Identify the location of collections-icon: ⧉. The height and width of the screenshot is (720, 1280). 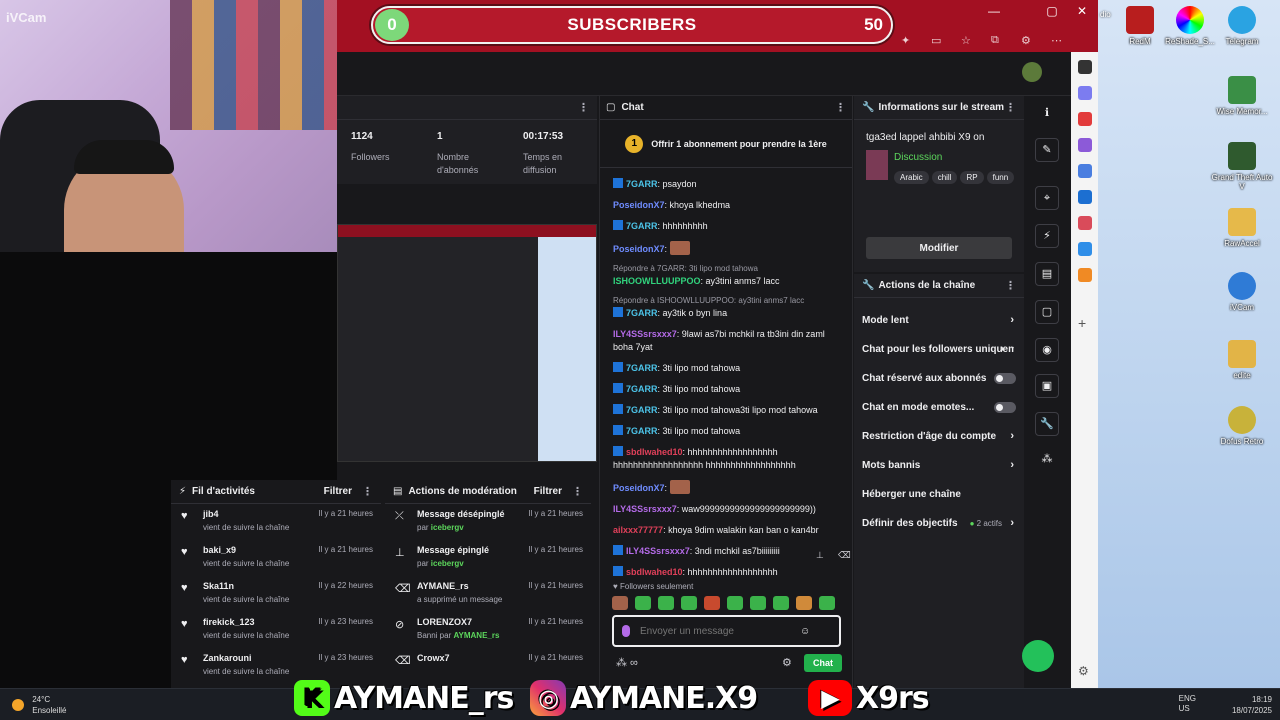
(995, 40).